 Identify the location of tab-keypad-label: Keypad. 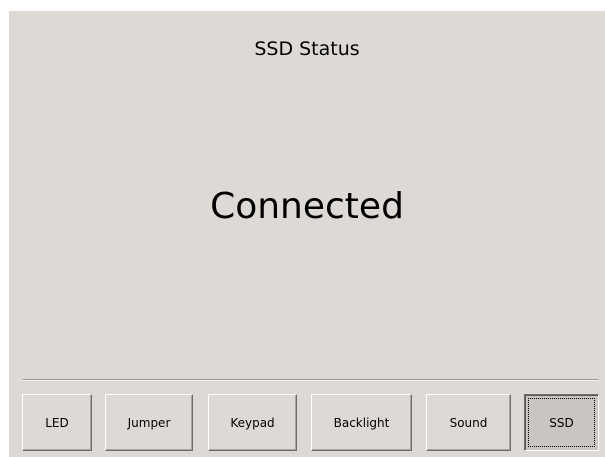
(252, 422).